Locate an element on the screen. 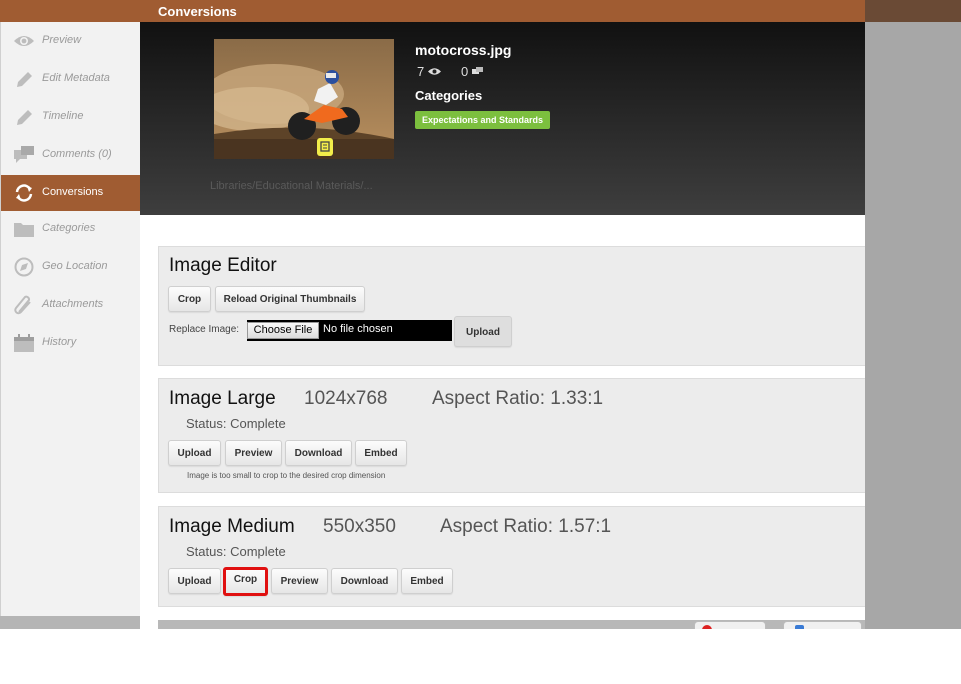 The height and width of the screenshot is (684, 961). panel-title: Image Editor is located at coordinates (223, 265).